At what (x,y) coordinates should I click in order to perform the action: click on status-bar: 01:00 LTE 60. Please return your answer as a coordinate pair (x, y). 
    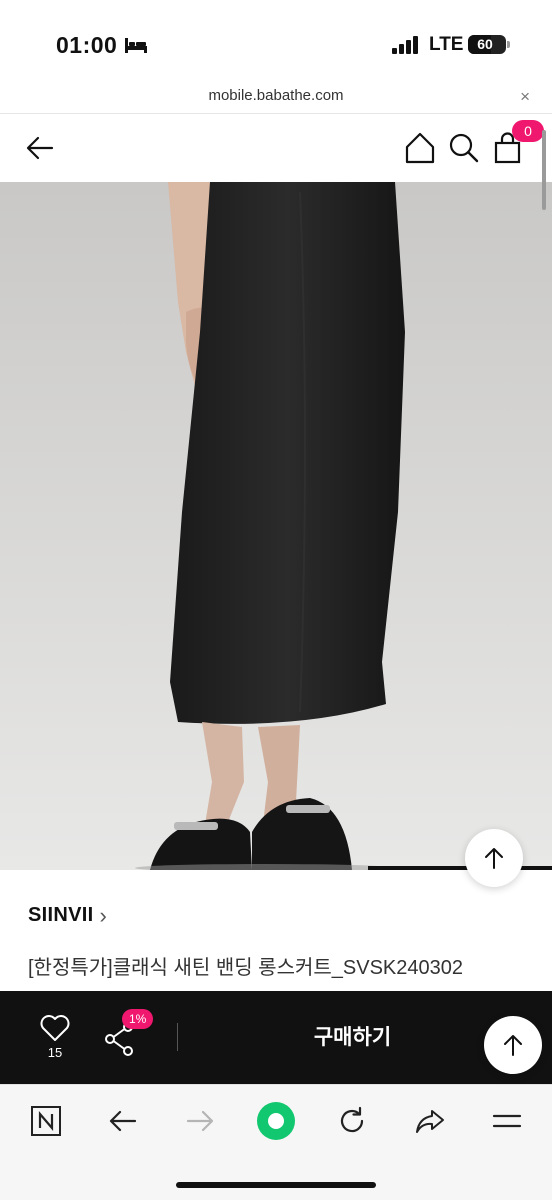
    Looking at the image, I should click on (276, 43).